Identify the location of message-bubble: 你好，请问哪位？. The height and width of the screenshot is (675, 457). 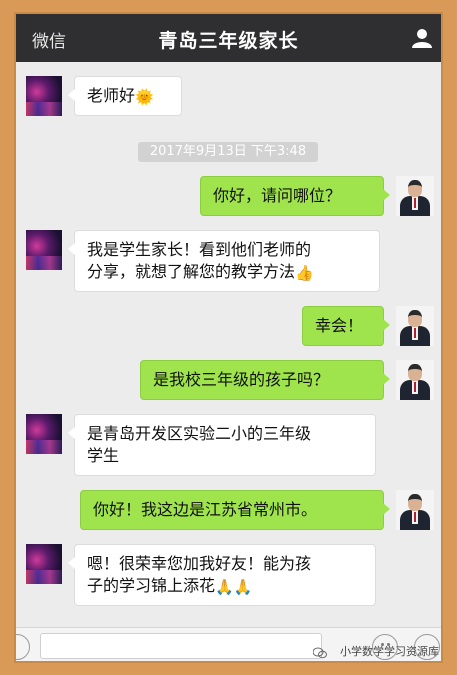
(295, 196).